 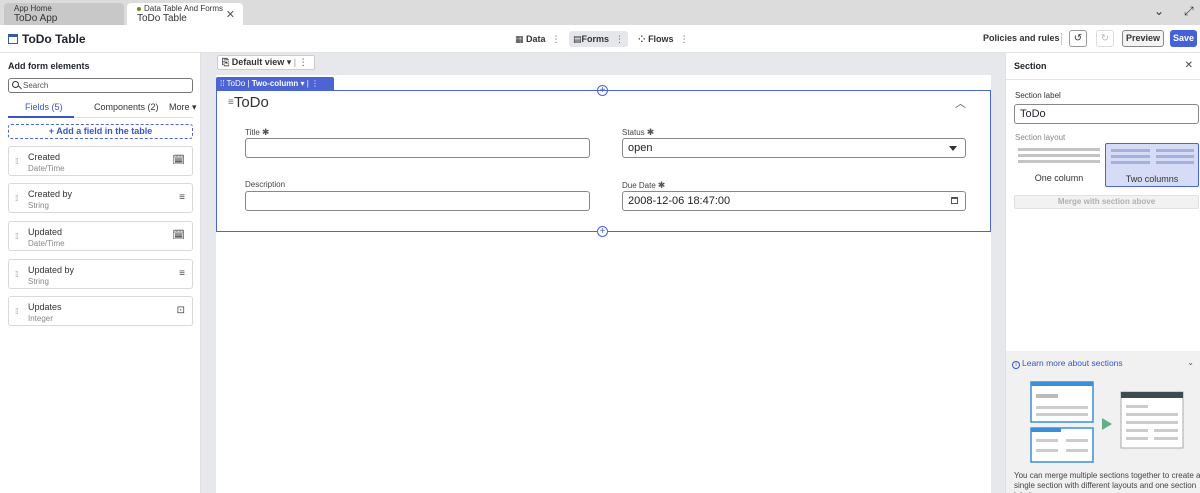 What do you see at coordinates (100, 161) in the screenshot?
I see `field-card-created: ⁞⁞ Created Date/Time 🗓` at bounding box center [100, 161].